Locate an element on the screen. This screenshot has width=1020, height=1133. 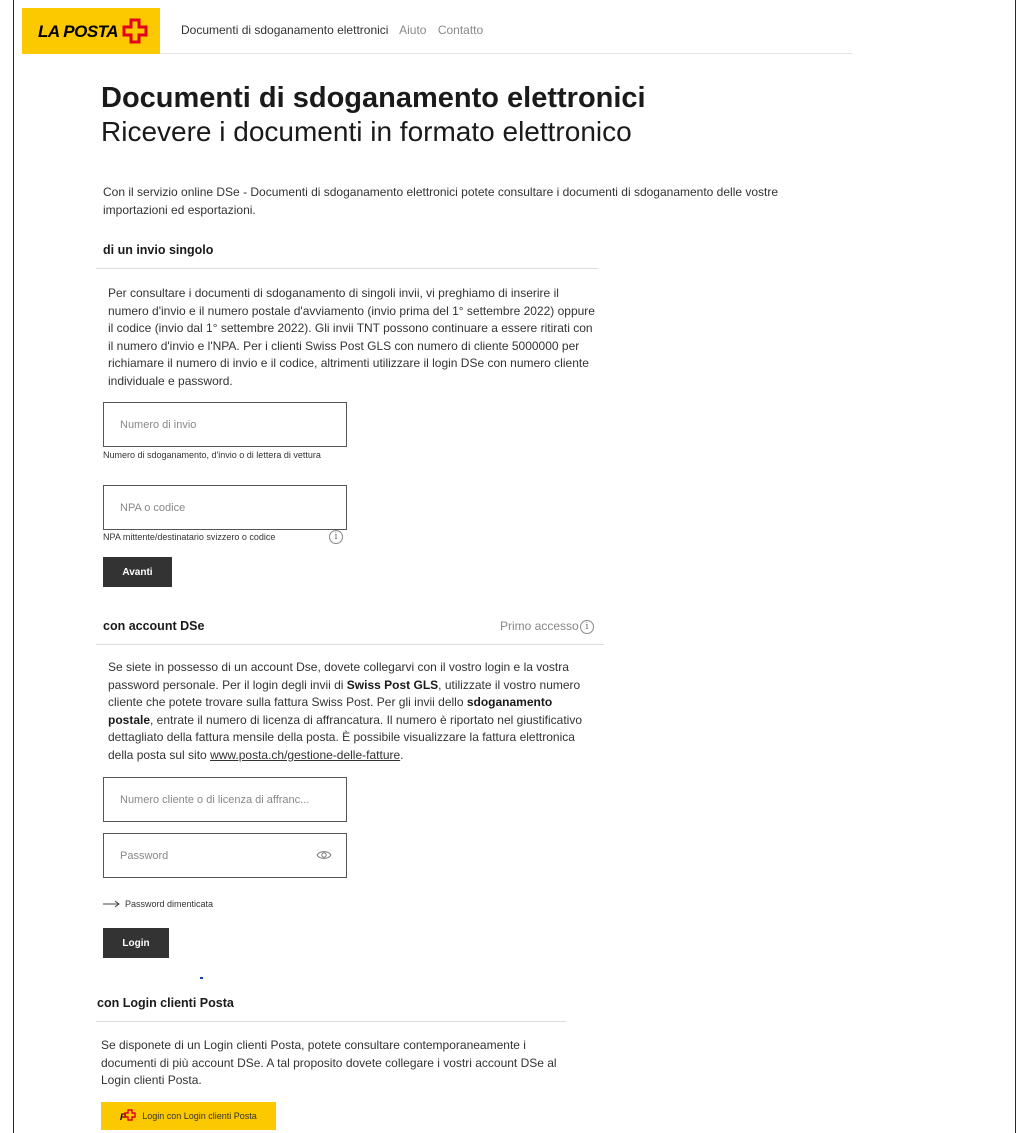
next-button: Avanti is located at coordinates (137, 572).